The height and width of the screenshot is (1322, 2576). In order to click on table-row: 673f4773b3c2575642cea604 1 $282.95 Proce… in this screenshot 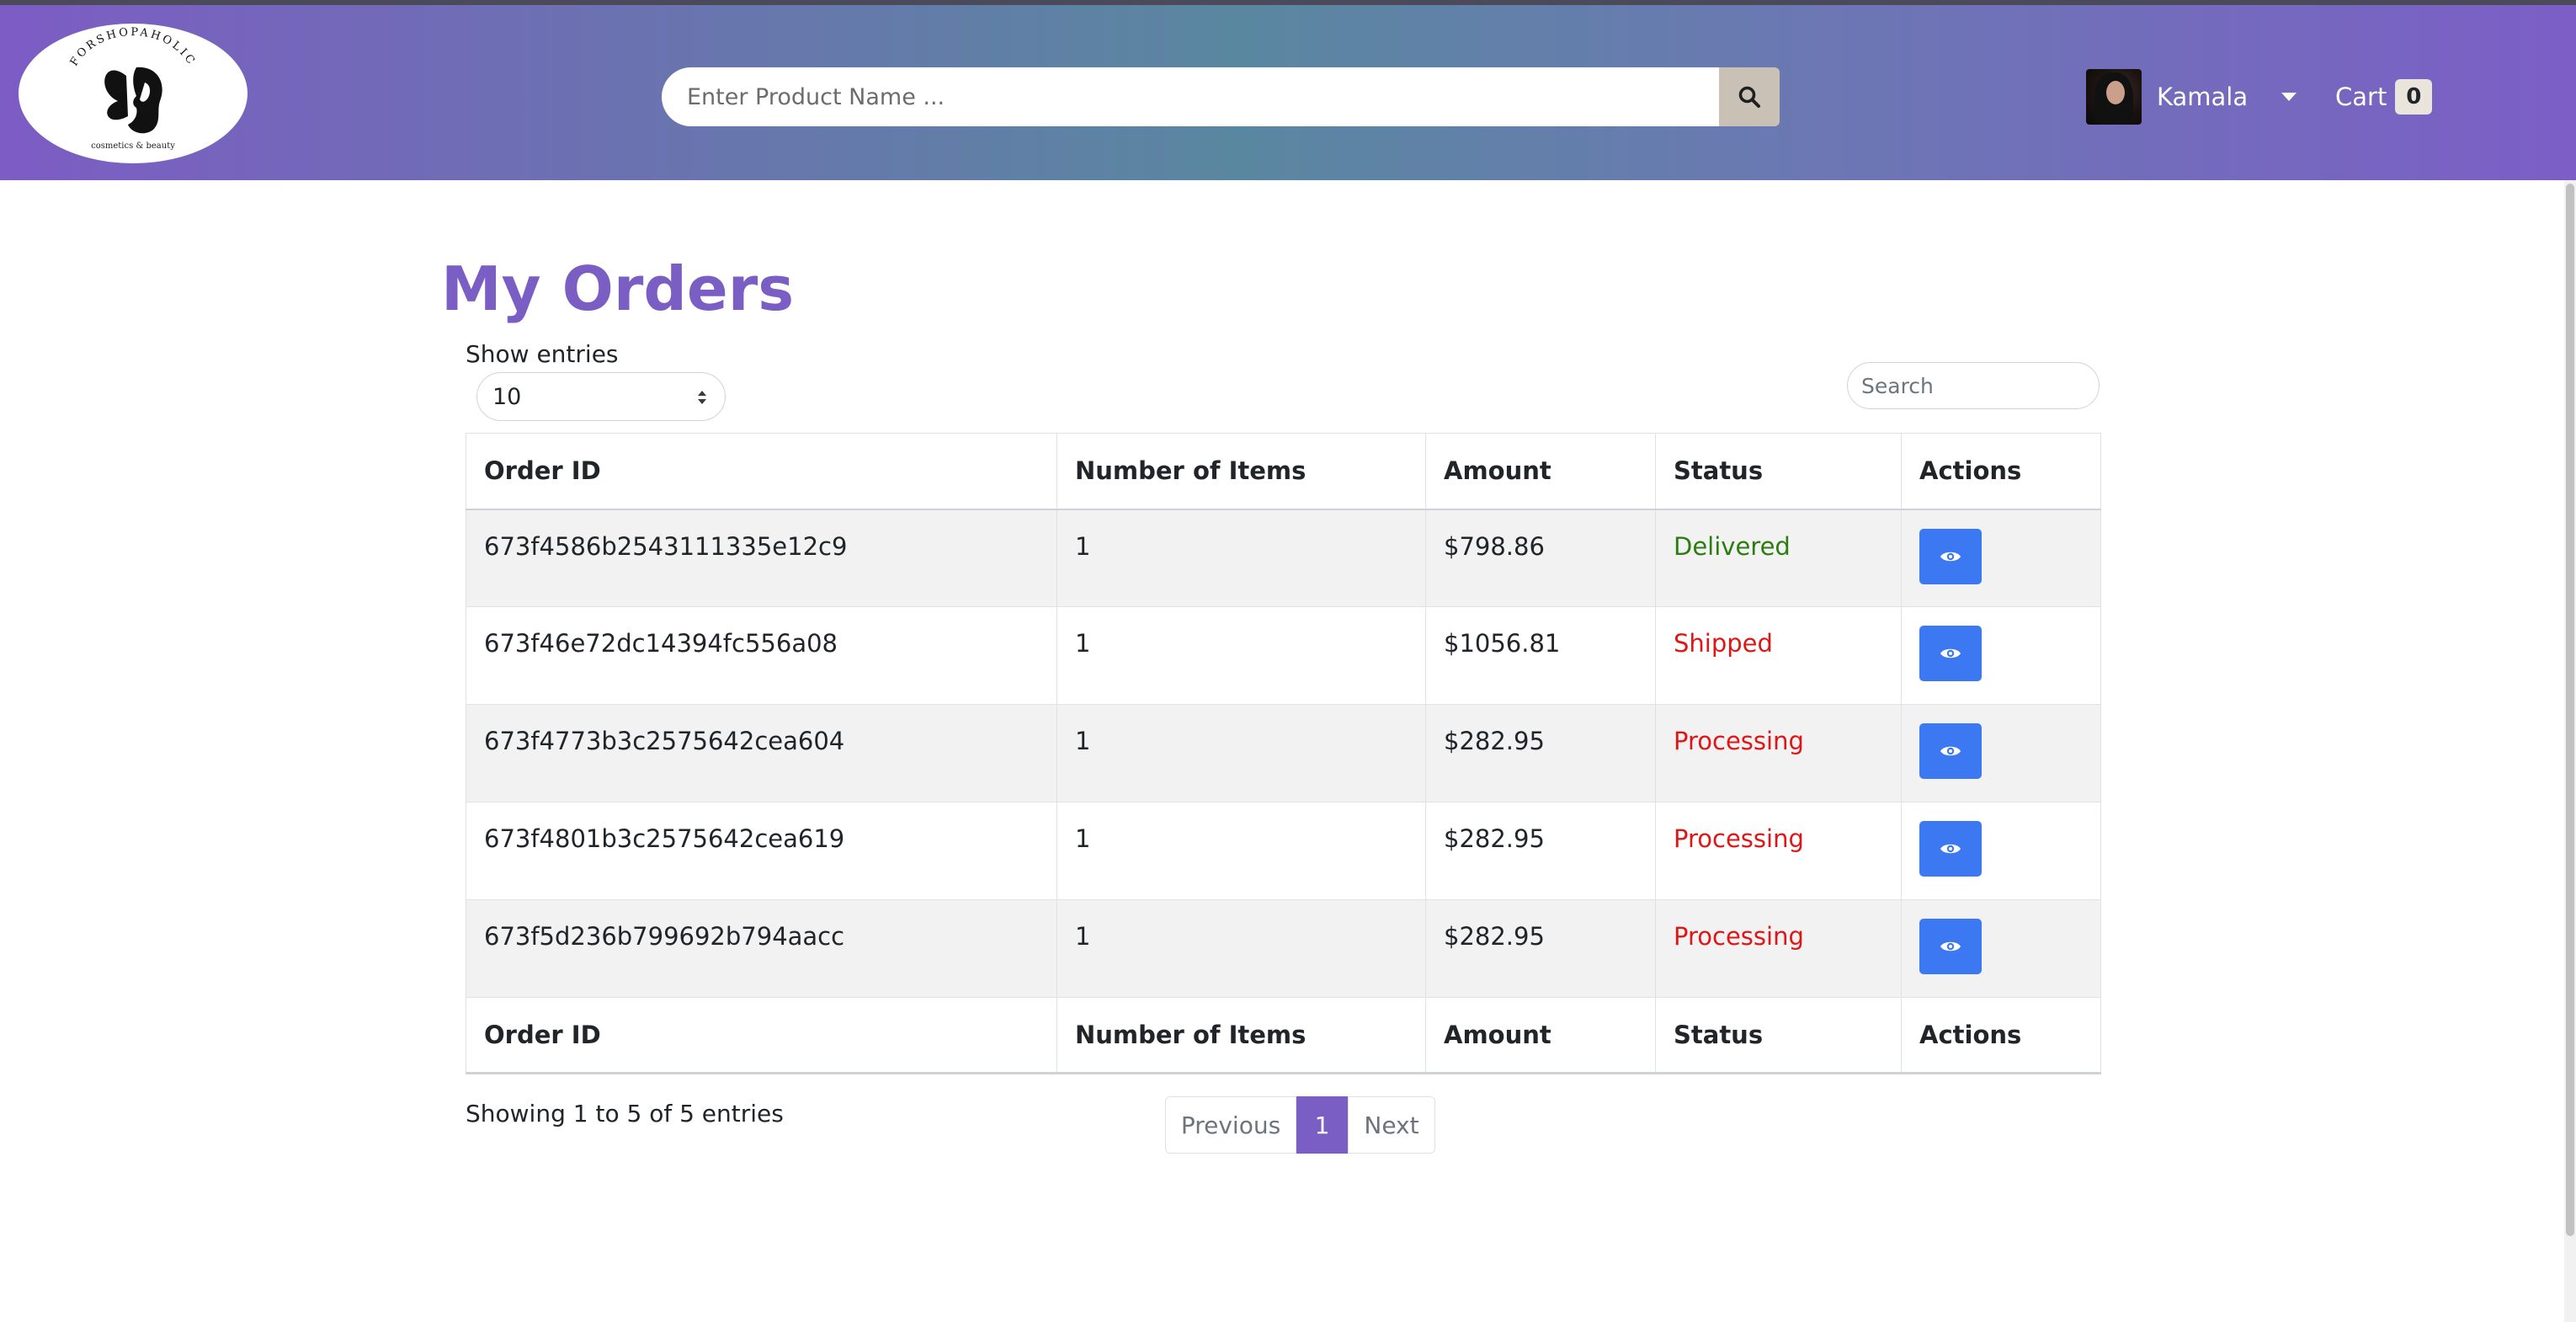, I will do `click(1284, 753)`.